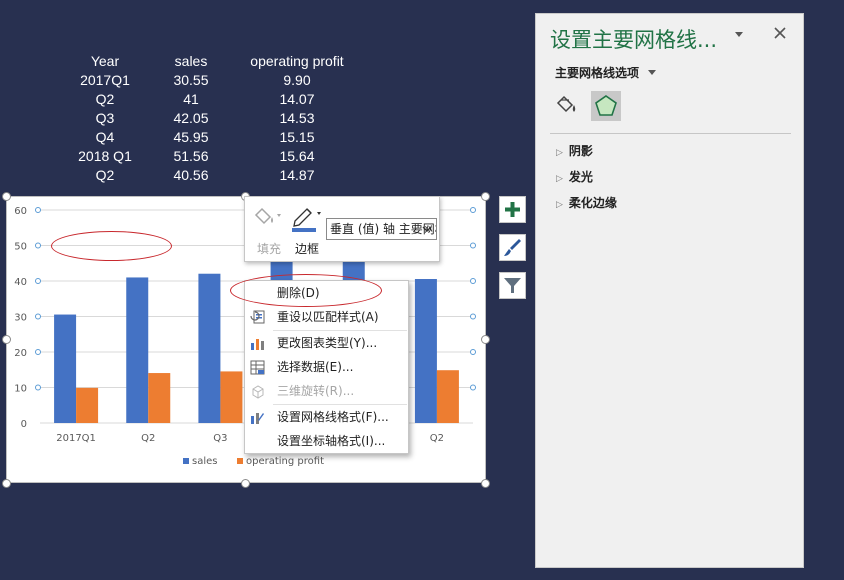  What do you see at coordinates (191, 80) in the screenshot?
I see `table-cell: 30.55` at bounding box center [191, 80].